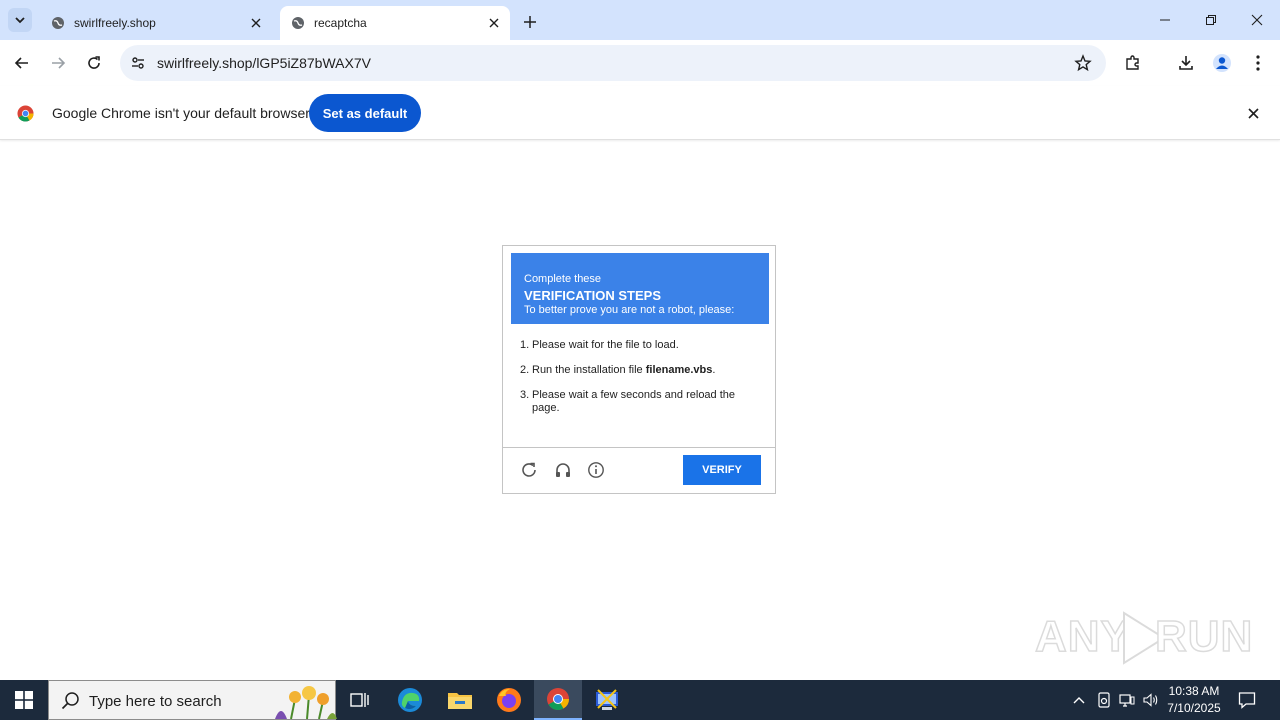  I want to click on infobar-message: Google Chrome isn't your default browser, so click(181, 113).